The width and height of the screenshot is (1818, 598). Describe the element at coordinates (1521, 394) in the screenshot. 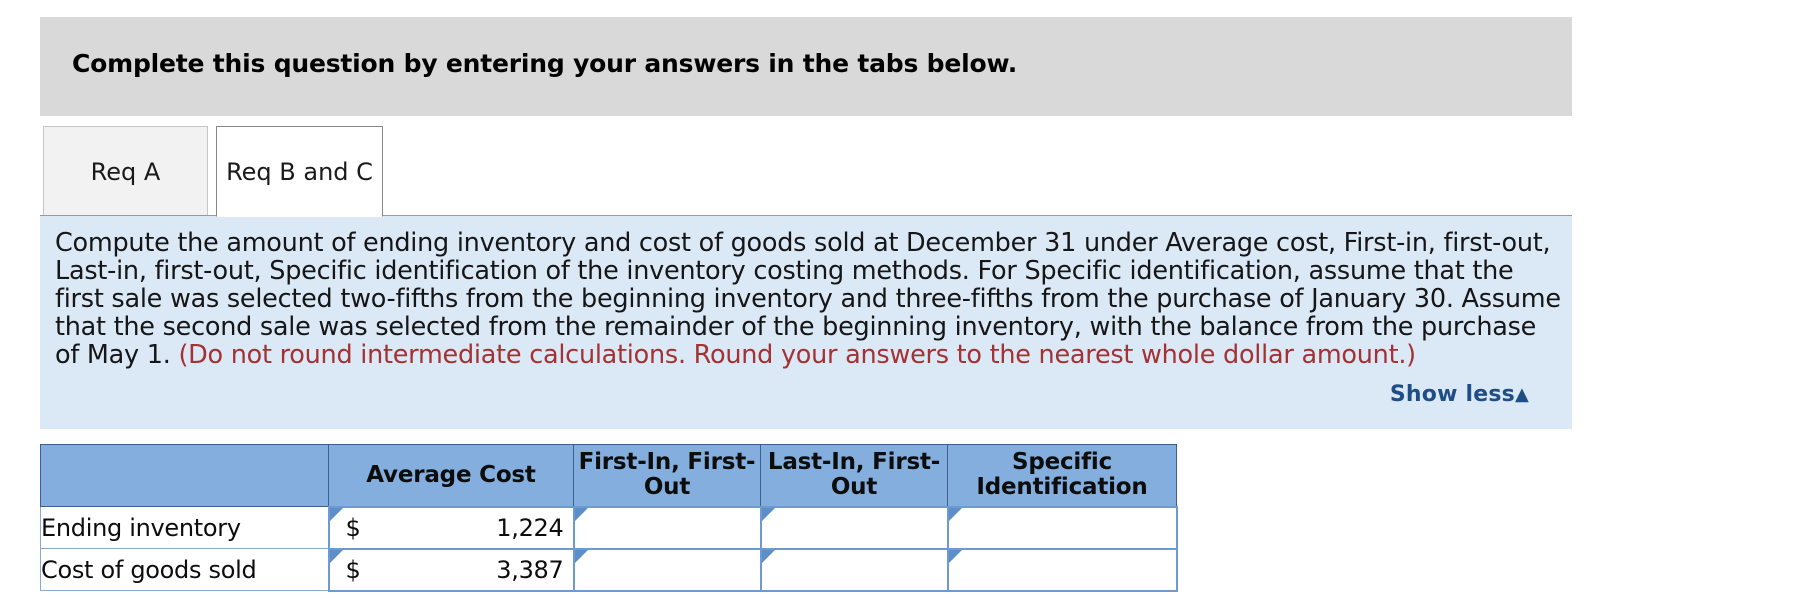

I see `caret-up-icon: ▲` at that location.